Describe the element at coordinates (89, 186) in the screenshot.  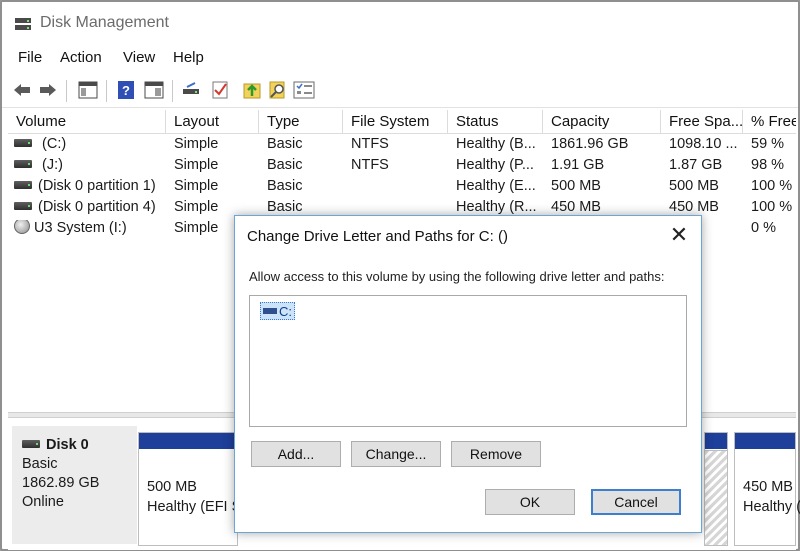
I see `cell-volume: (Disk 0 partition 1)` at that location.